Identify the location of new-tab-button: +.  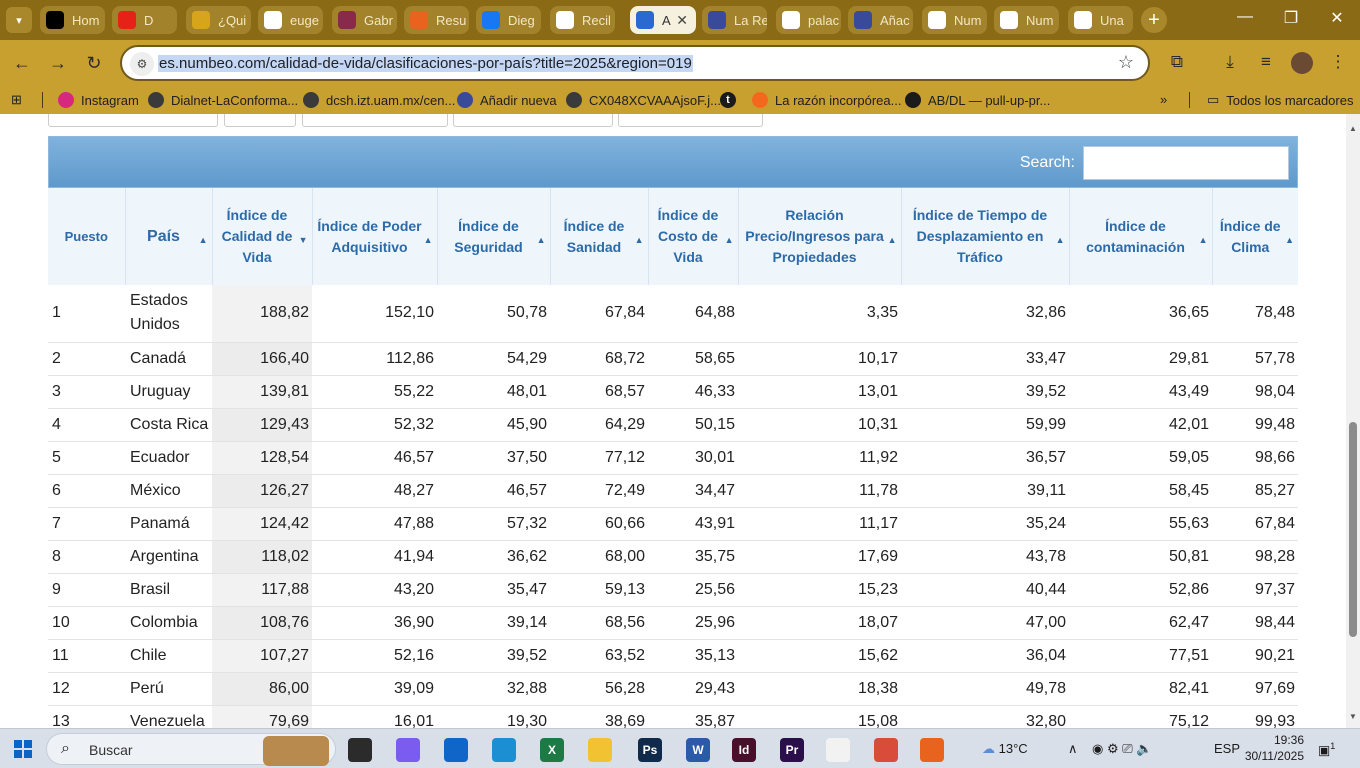
(1154, 20).